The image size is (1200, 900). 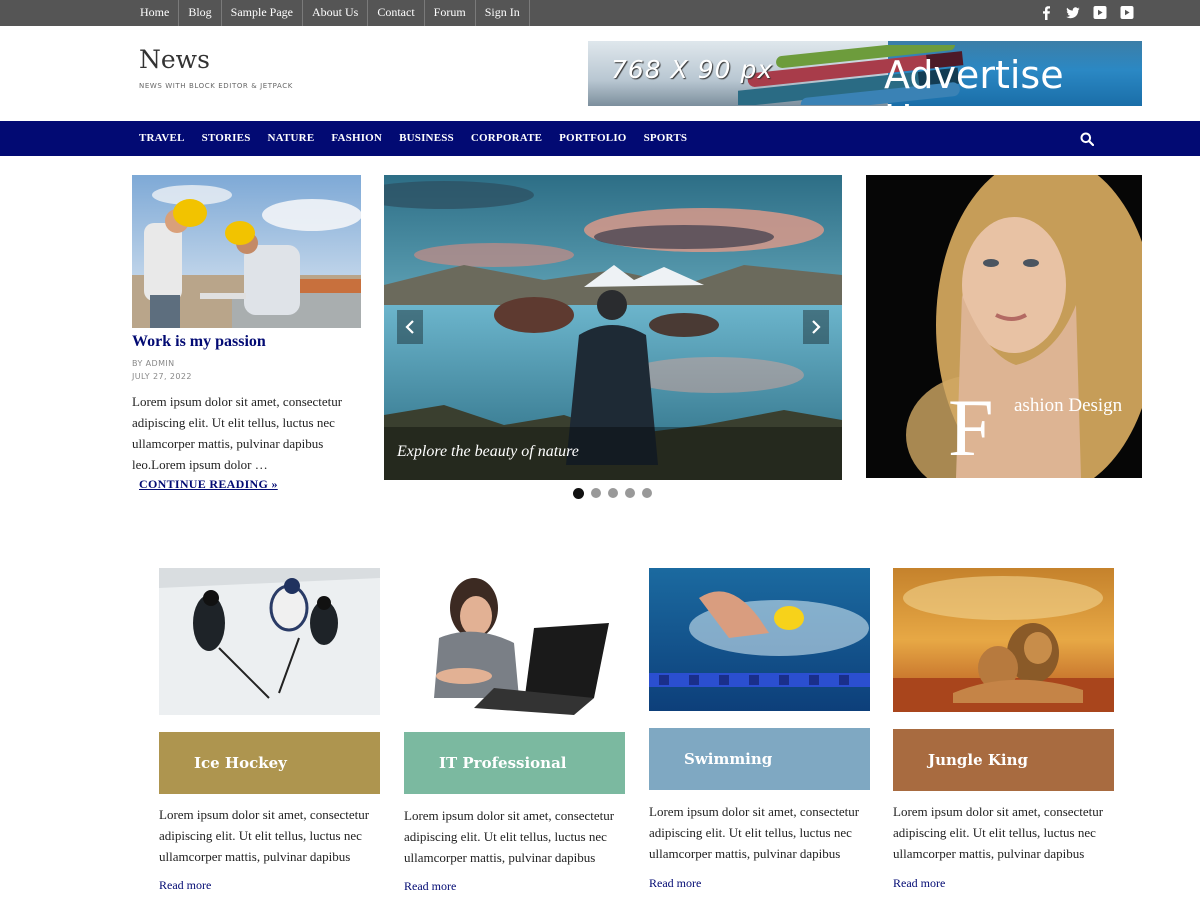 I want to click on top-nav-sign-in: Sign In, so click(x=503, y=13).